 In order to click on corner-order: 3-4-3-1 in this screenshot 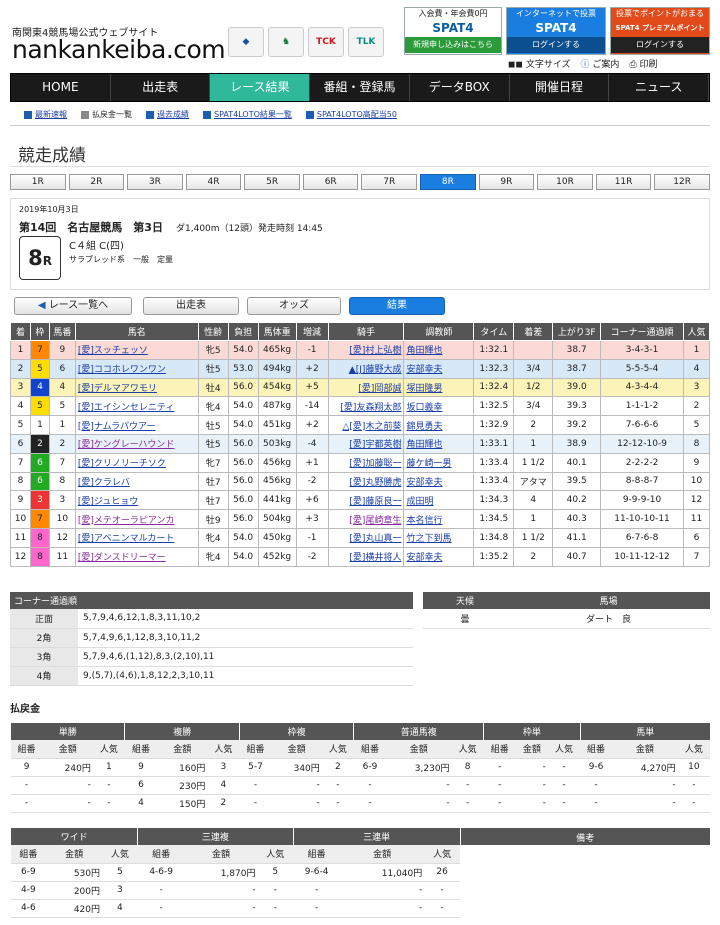, I will do `click(642, 350)`.